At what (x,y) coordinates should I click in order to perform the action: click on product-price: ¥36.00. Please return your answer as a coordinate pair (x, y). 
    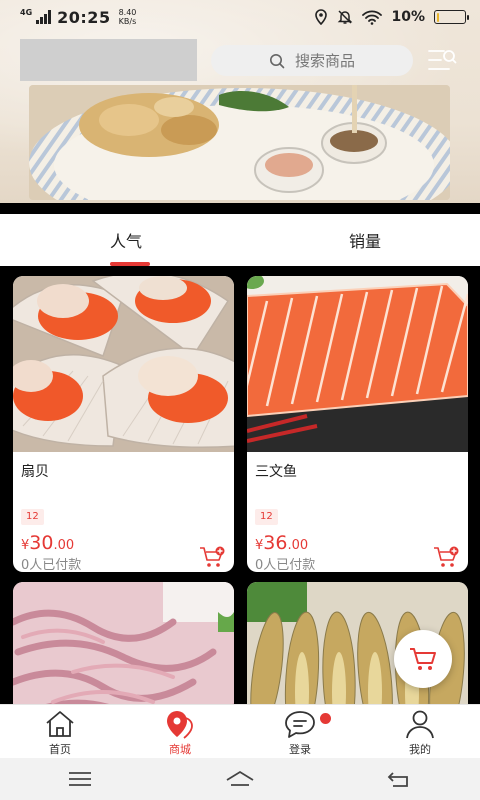
    Looking at the image, I should click on (282, 543).